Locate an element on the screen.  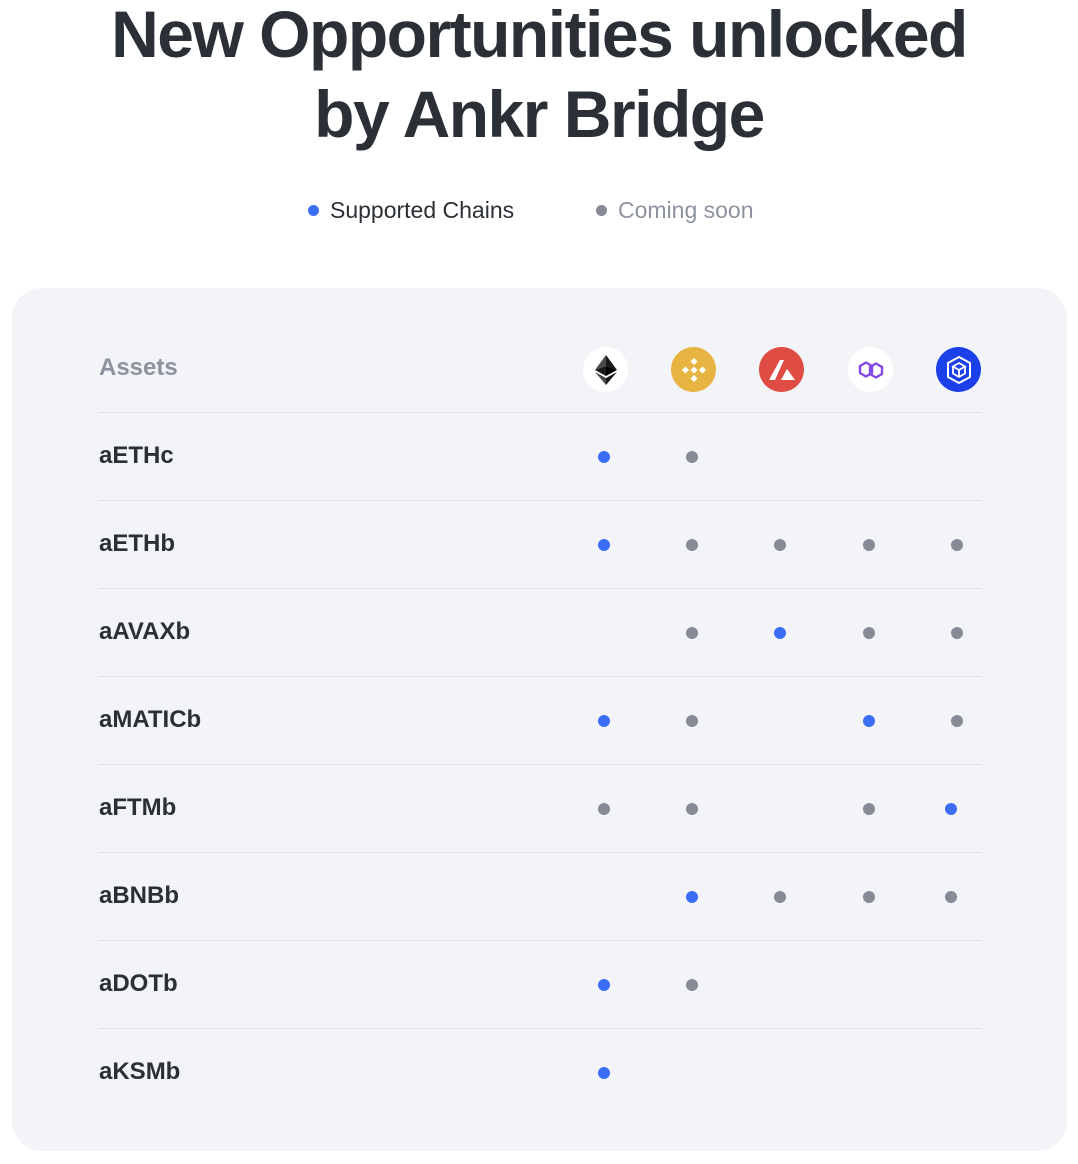
avalanche-icon is located at coordinates (781, 369).